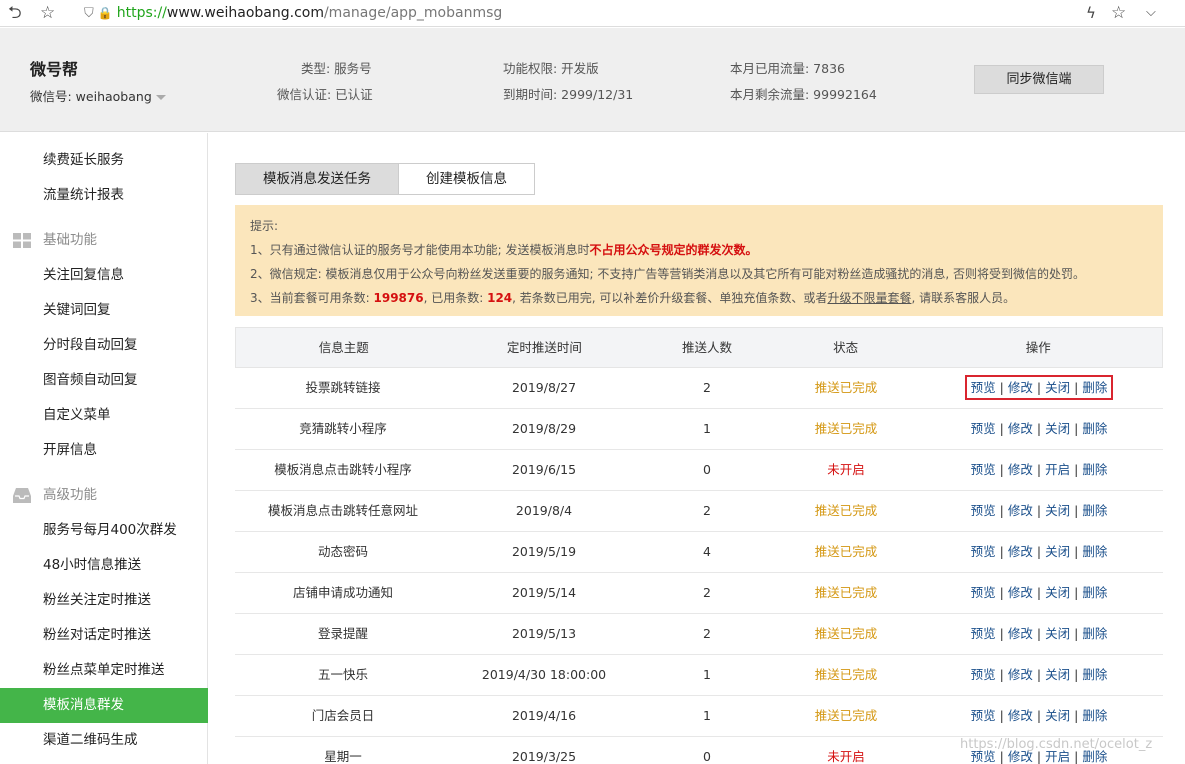  Describe the element at coordinates (70, 495) in the screenshot. I see `sidebar-group-label: 高级功能` at that location.